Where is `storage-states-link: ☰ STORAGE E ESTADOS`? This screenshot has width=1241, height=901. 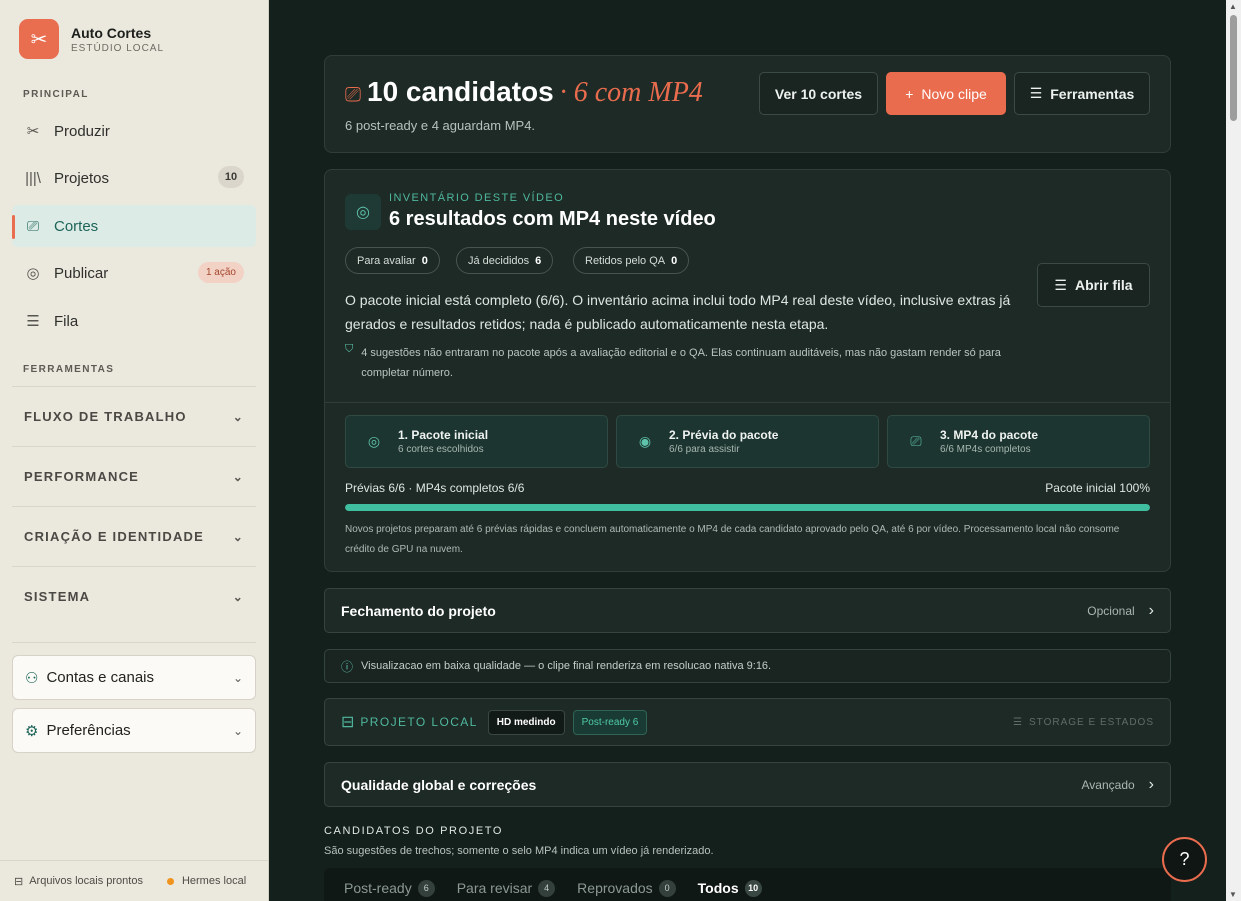 storage-states-link: ☰ STORAGE E ESTADOS is located at coordinates (1083, 722).